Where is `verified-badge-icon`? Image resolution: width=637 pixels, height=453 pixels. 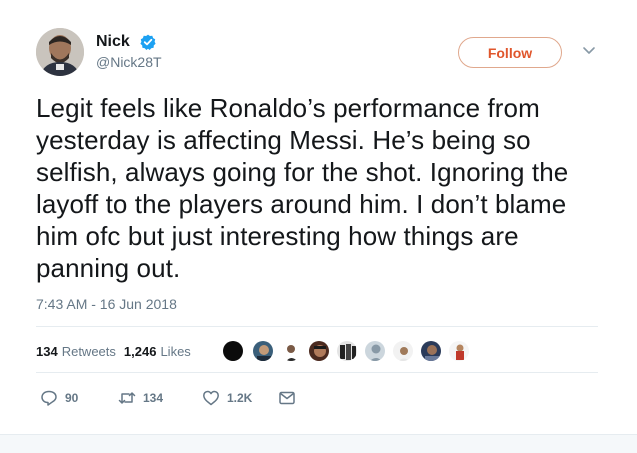 verified-badge-icon is located at coordinates (148, 42).